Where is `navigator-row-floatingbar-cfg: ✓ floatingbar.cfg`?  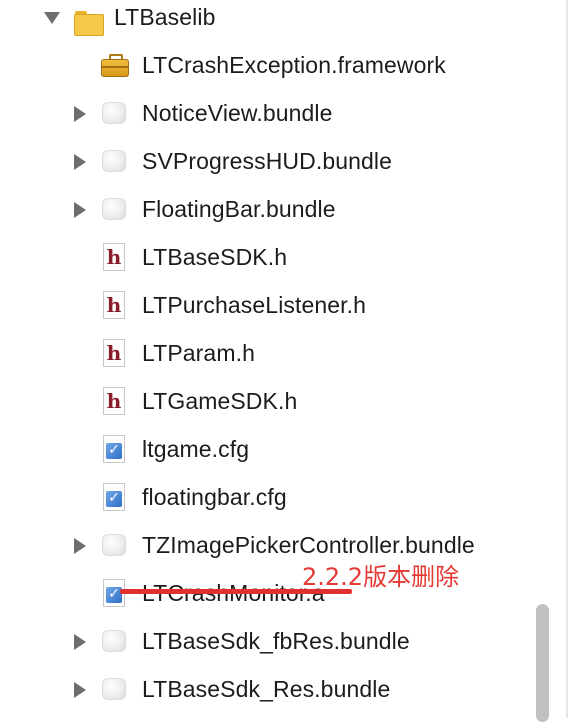 navigator-row-floatingbar-cfg: ✓ floatingbar.cfg is located at coordinates (270, 497).